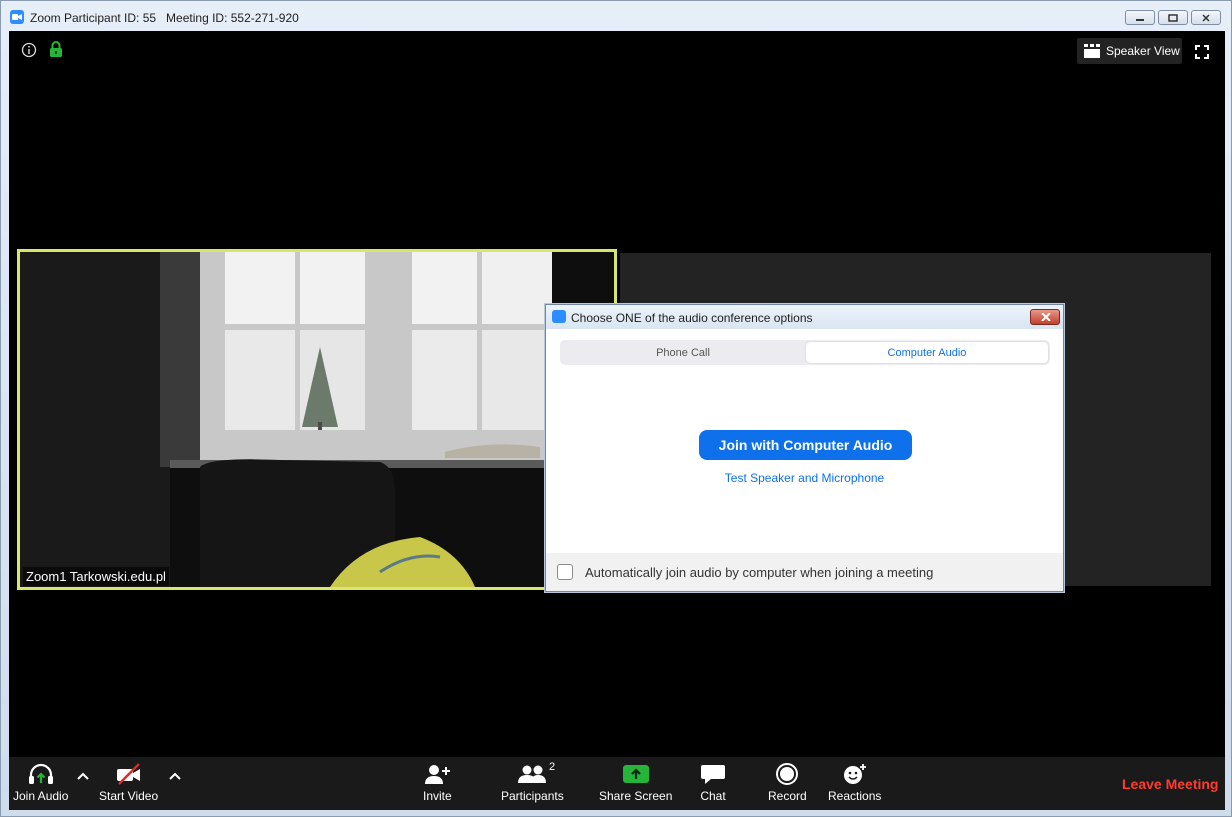 The height and width of the screenshot is (817, 1232). Describe the element at coordinates (713, 774) in the screenshot. I see `chat-icon` at that location.